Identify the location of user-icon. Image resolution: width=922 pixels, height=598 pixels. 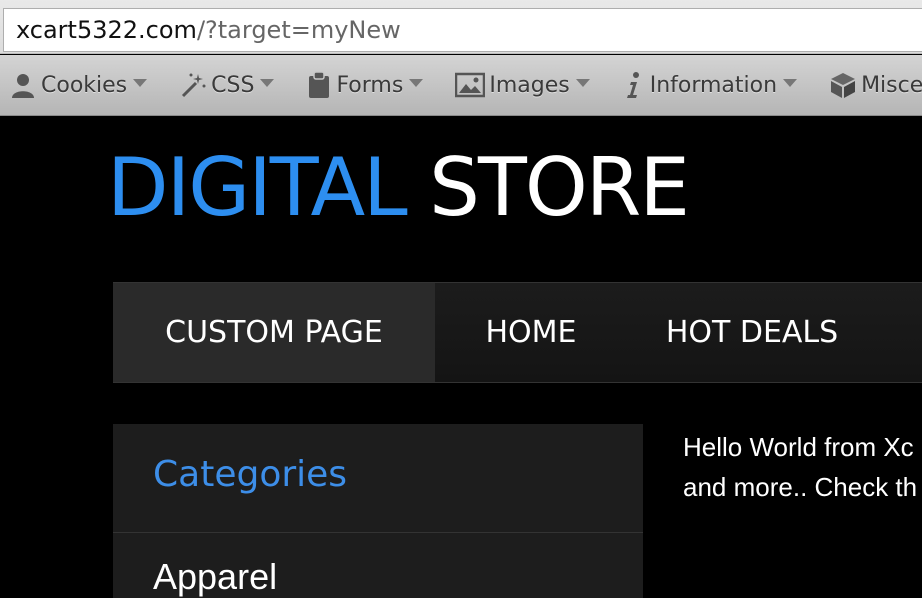
(23, 86).